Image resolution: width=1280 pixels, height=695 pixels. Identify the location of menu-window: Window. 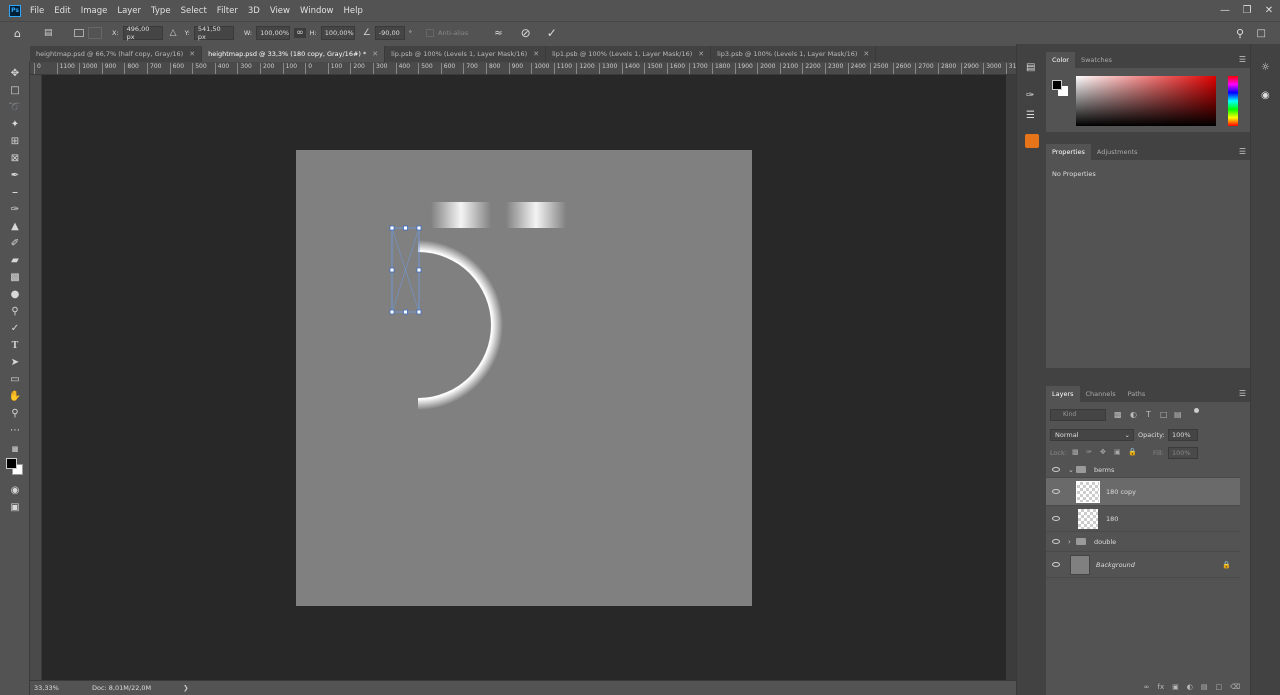
(317, 11).